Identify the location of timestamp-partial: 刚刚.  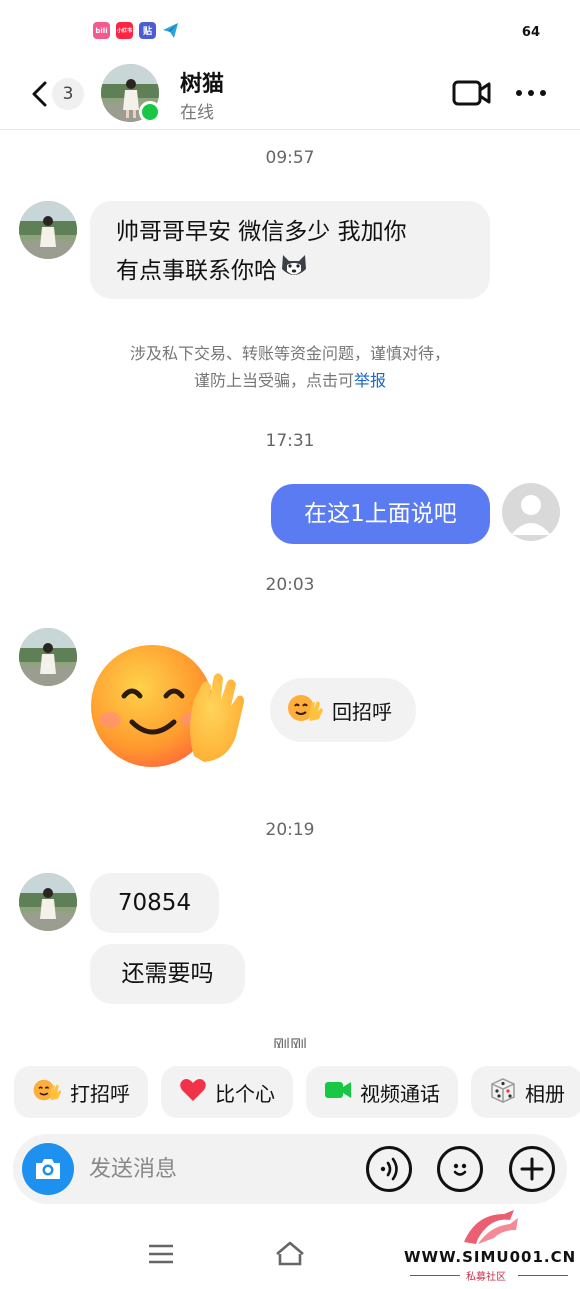
(290, 1042).